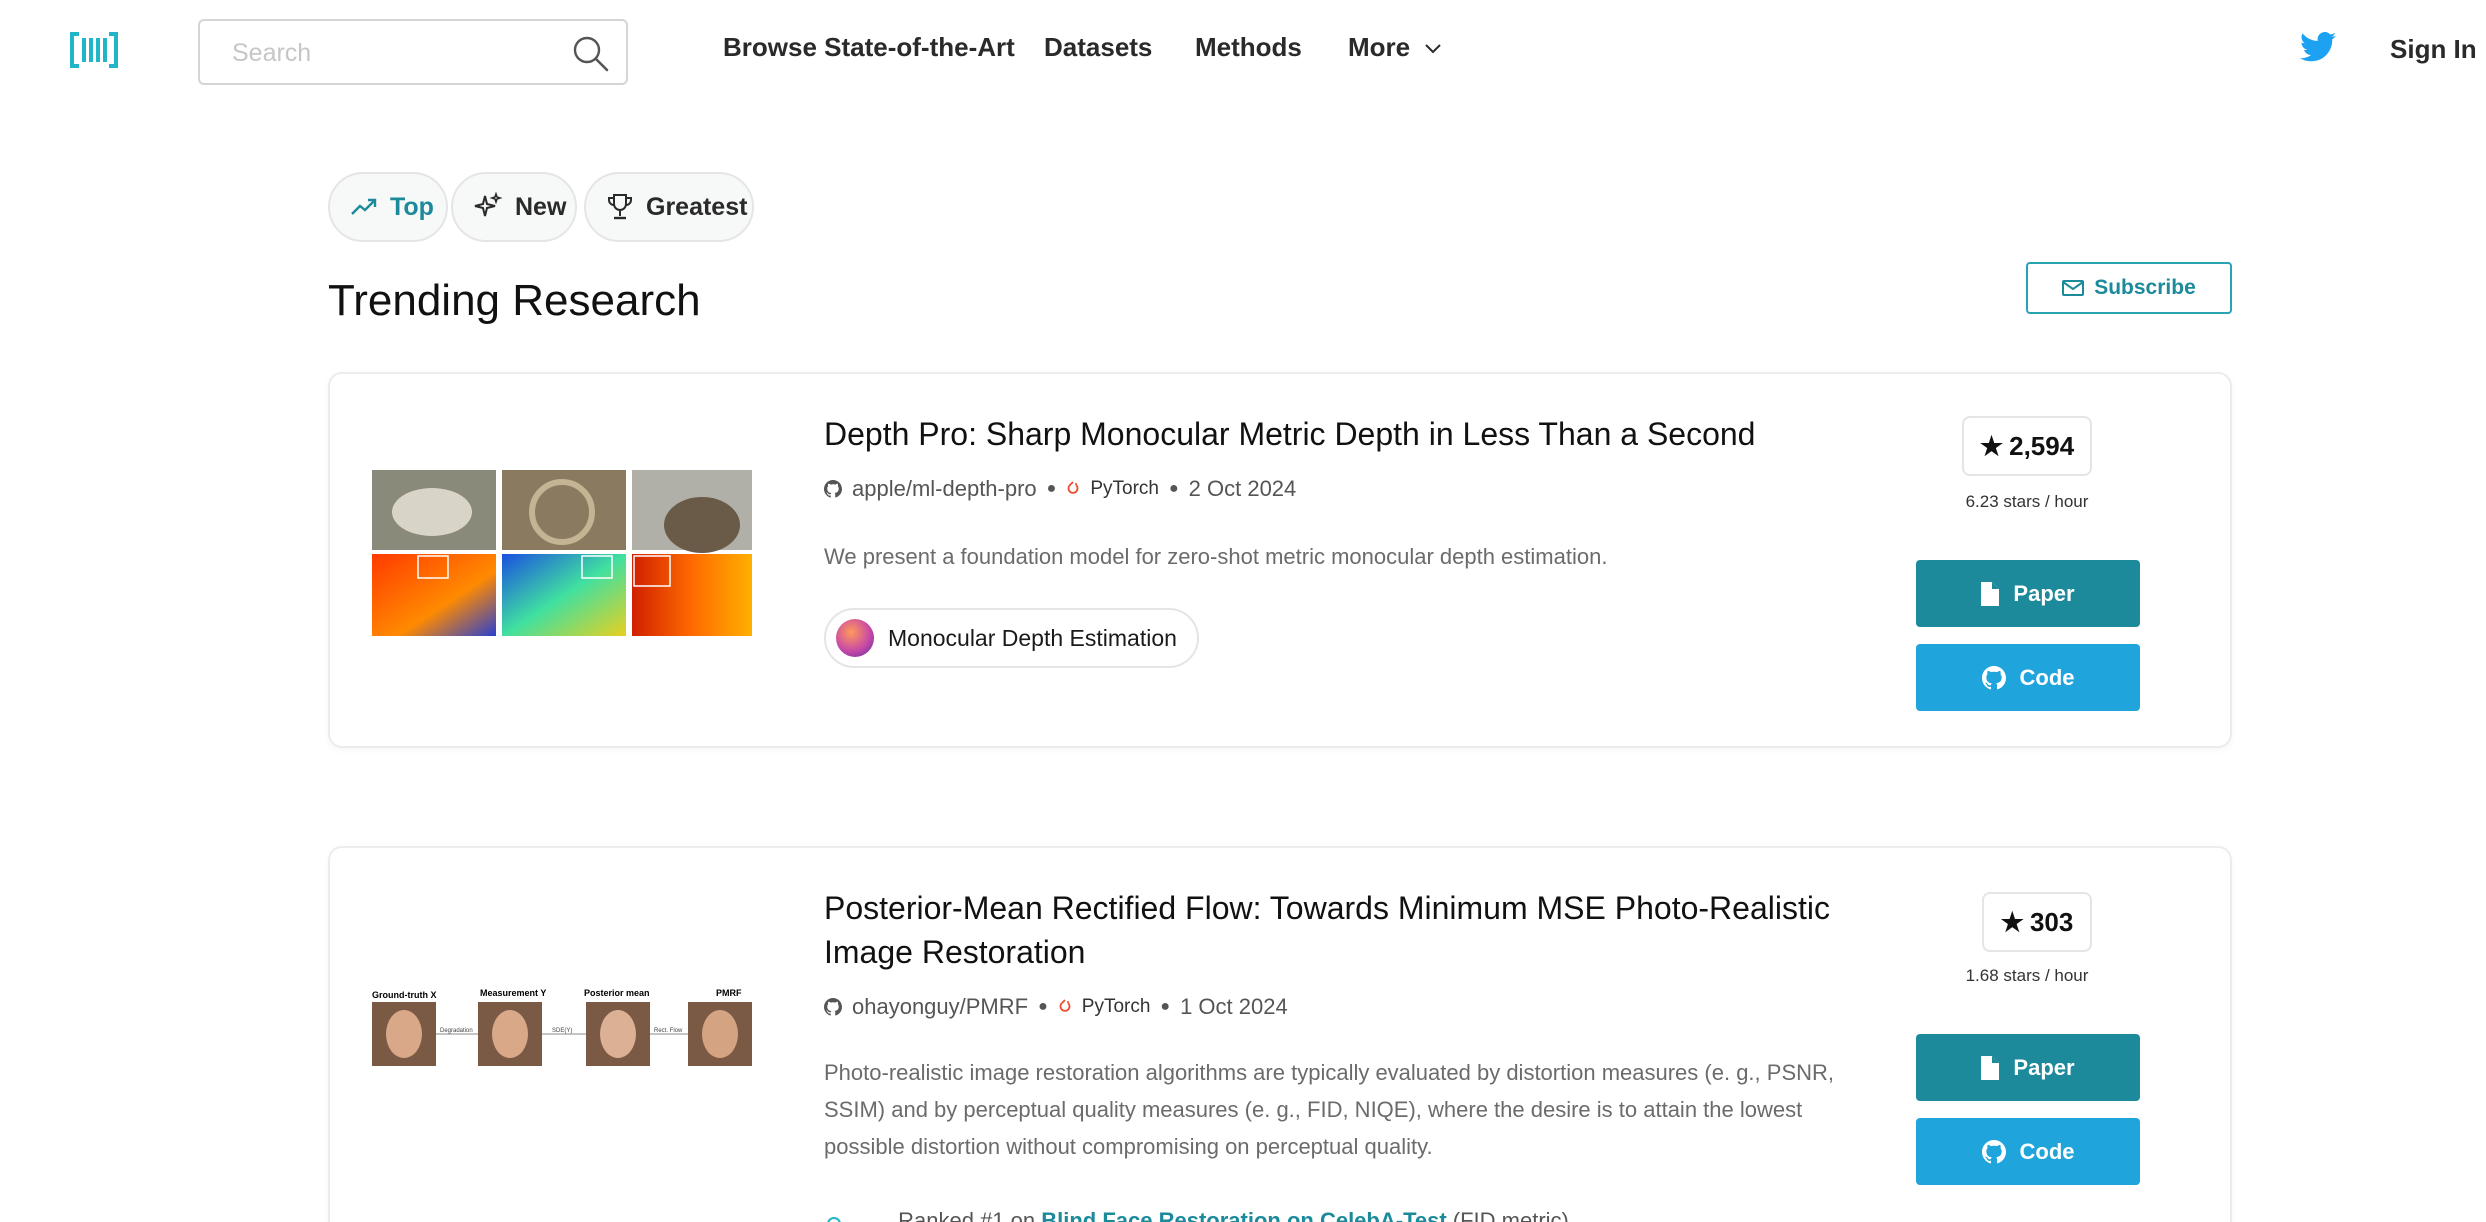 Image resolution: width=2486 pixels, height=1222 pixels. What do you see at coordinates (541, 206) in the screenshot?
I see `tab-new-label: New` at bounding box center [541, 206].